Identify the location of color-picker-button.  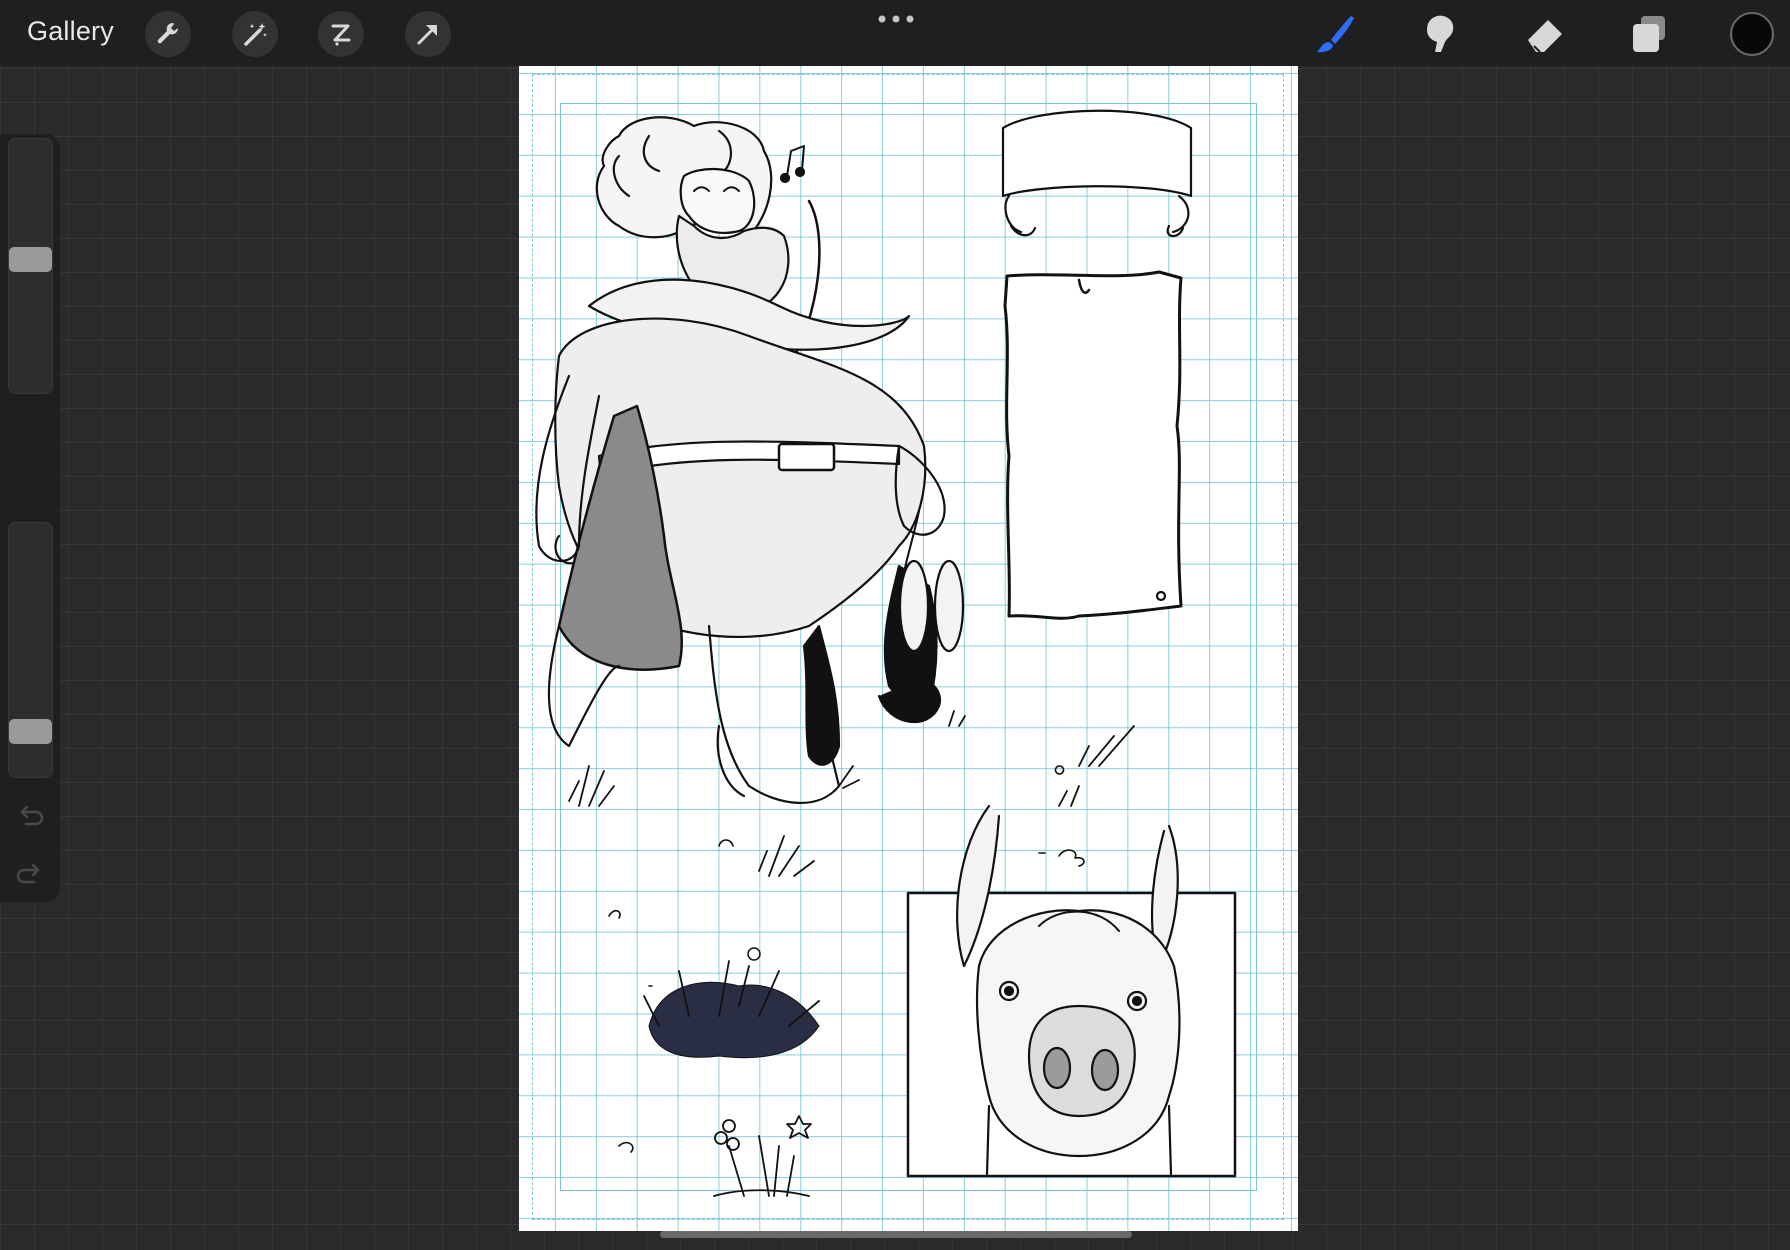
(1752, 34).